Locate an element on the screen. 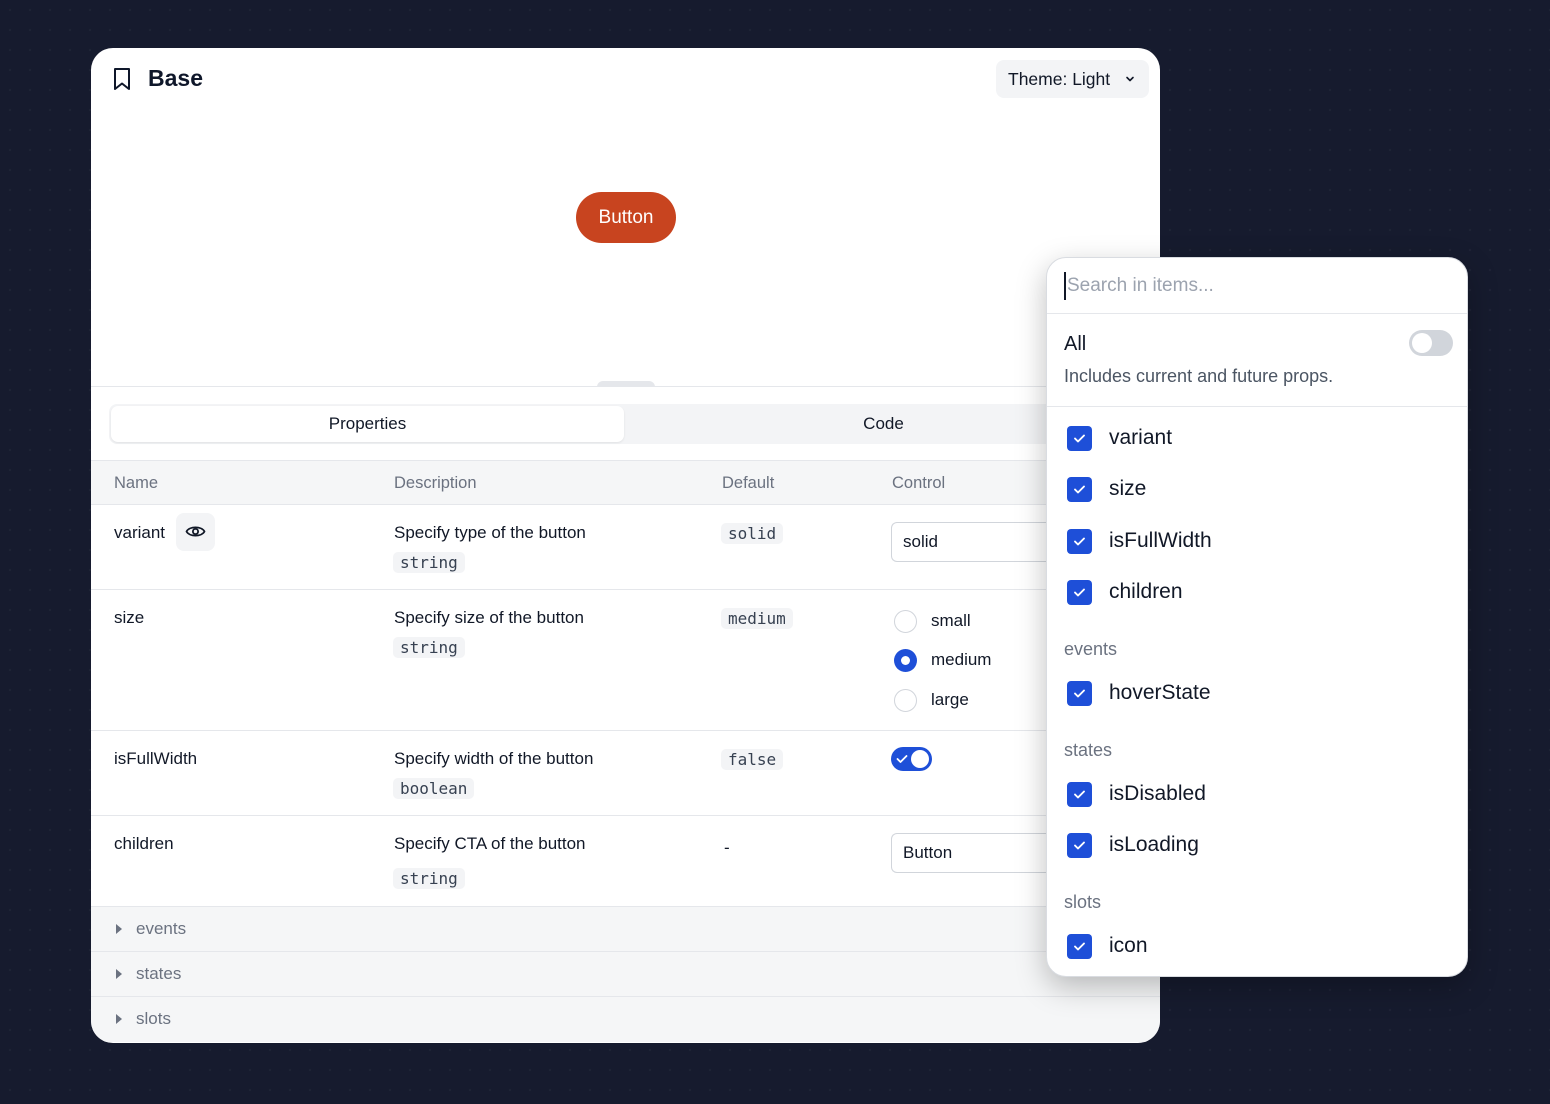 Image resolution: width=1550 pixels, height=1104 pixels. prop-name: isFullWidth is located at coordinates (156, 758).